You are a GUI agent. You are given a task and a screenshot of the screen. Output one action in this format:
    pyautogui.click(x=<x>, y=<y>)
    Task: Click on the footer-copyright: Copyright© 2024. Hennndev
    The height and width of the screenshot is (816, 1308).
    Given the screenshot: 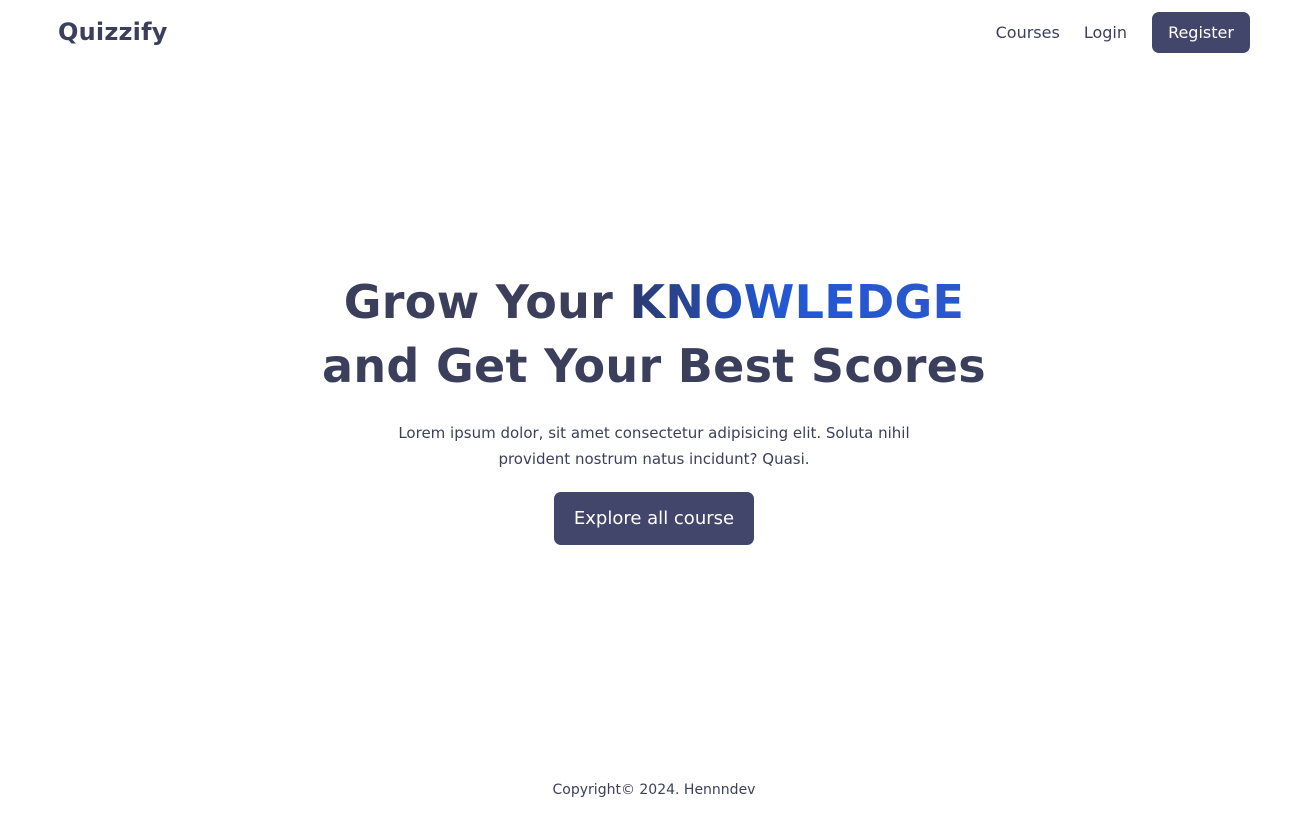 What is the action you would take?
    pyautogui.click(x=654, y=790)
    